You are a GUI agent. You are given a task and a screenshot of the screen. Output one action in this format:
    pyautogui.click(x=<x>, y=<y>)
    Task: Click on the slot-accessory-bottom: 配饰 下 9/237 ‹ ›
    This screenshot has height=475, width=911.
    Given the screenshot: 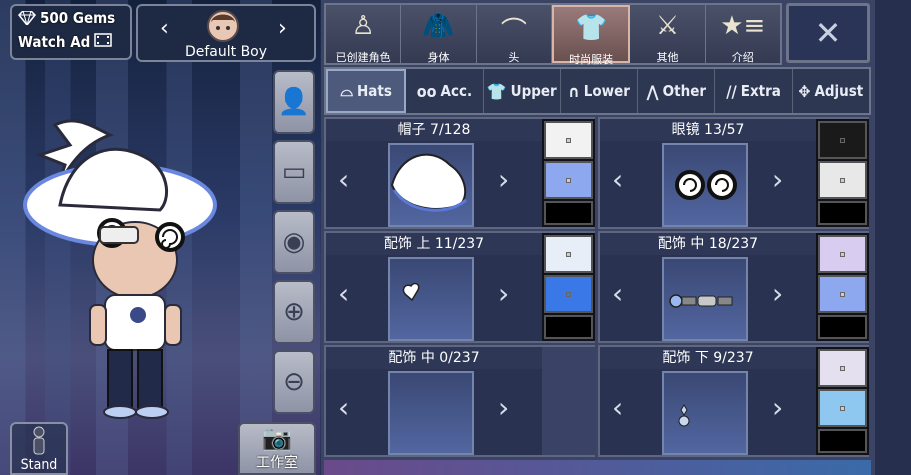 What is the action you would take?
    pyautogui.click(x=733, y=401)
    